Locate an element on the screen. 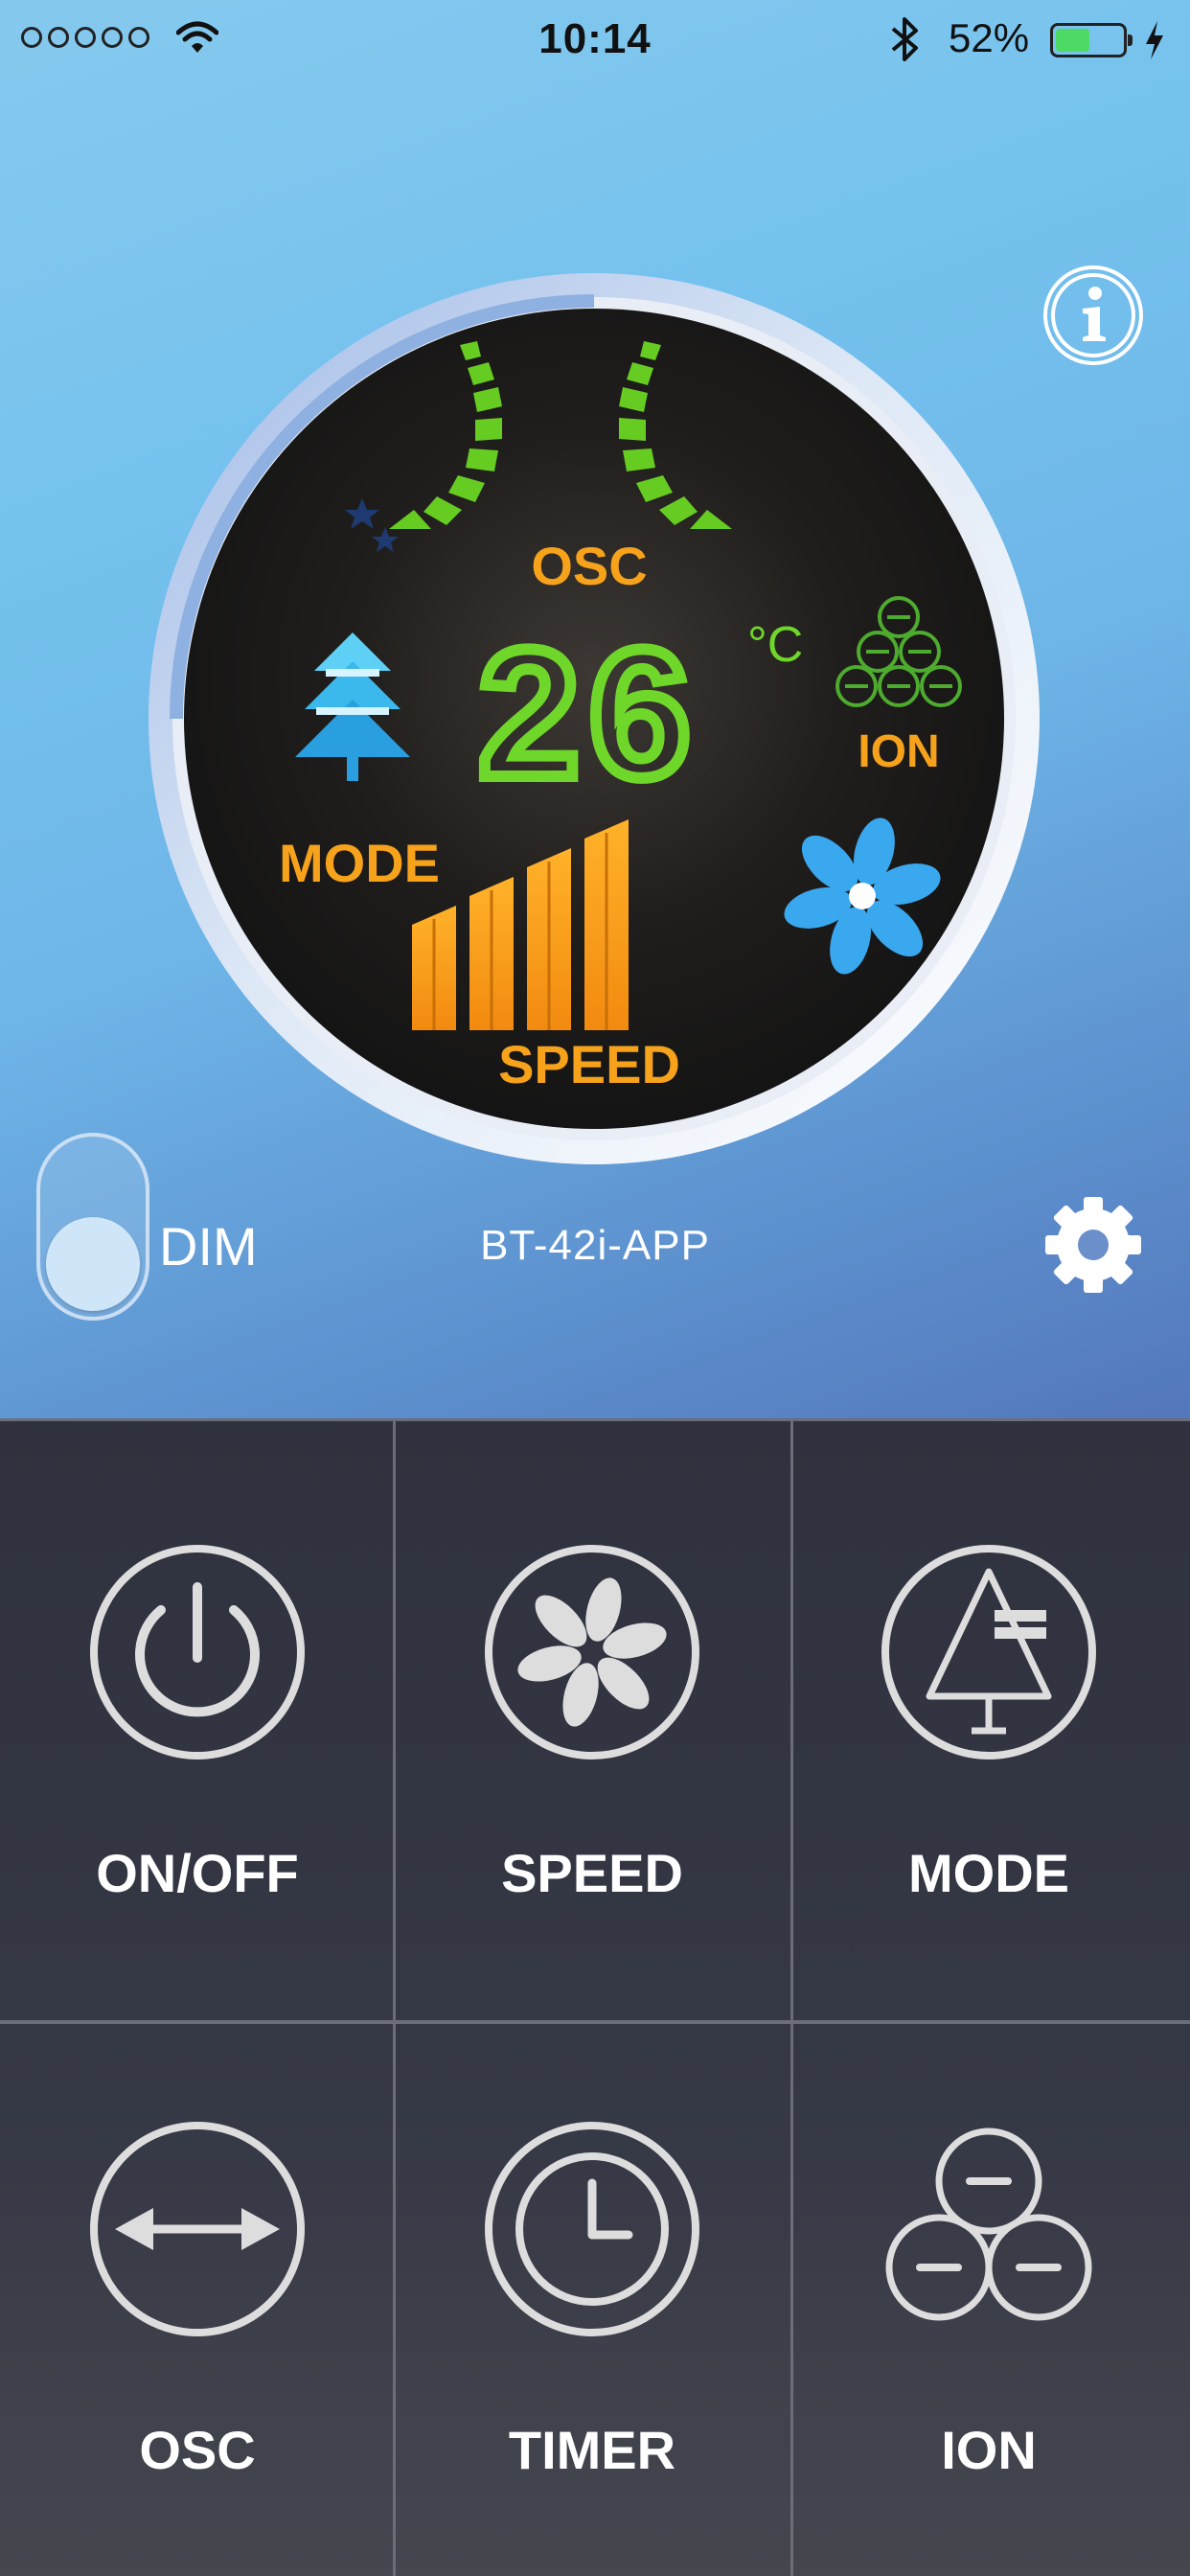 The height and width of the screenshot is (2576, 1190). lcd-unit: °C is located at coordinates (775, 645).